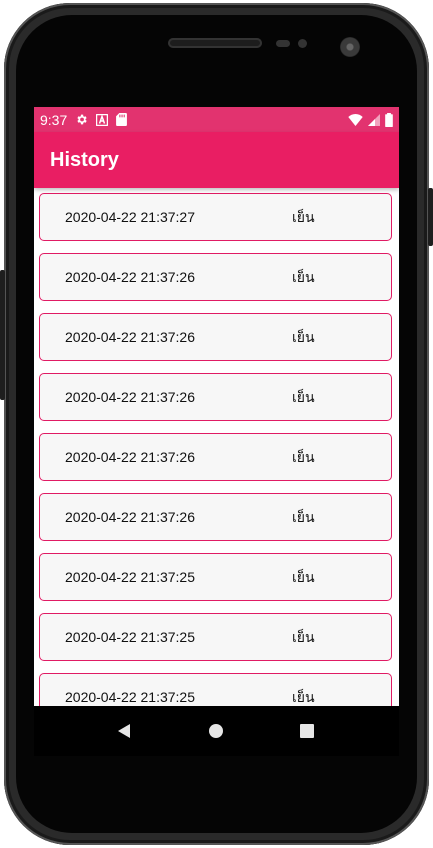  I want to click on status-bar: 9:37, so click(216, 119).